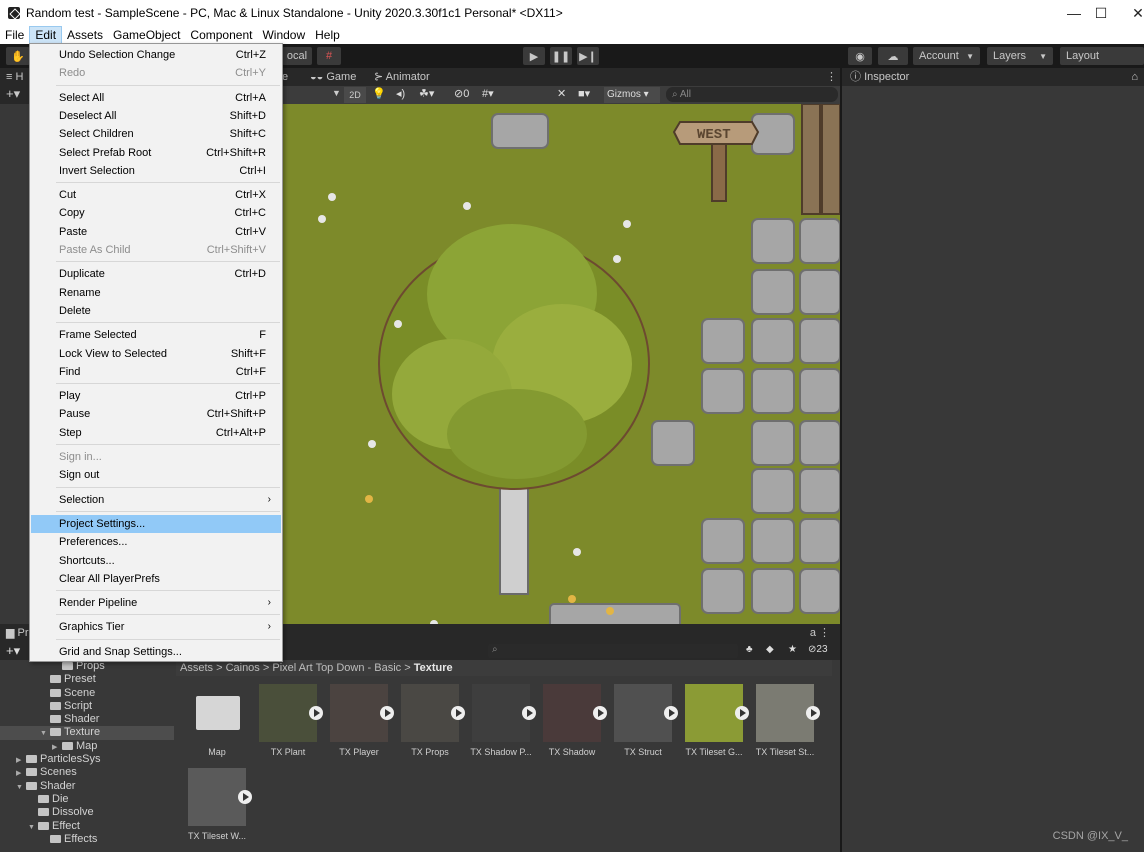  What do you see at coordinates (379, 93) in the screenshot?
I see `lighting-icon: 💡` at bounding box center [379, 93].